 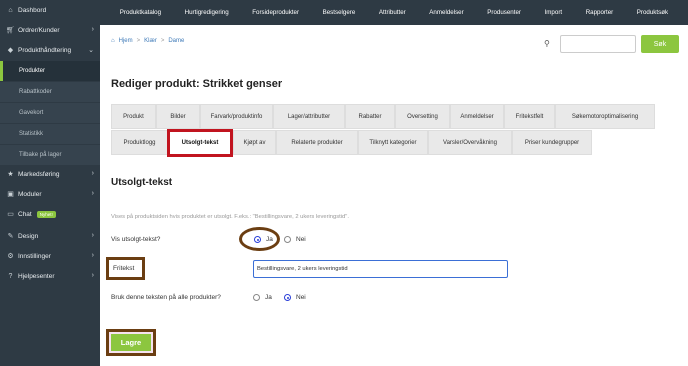 I want to click on apply-all-label: Bruk denne teksten på alle produkter?, so click(x=166, y=297).